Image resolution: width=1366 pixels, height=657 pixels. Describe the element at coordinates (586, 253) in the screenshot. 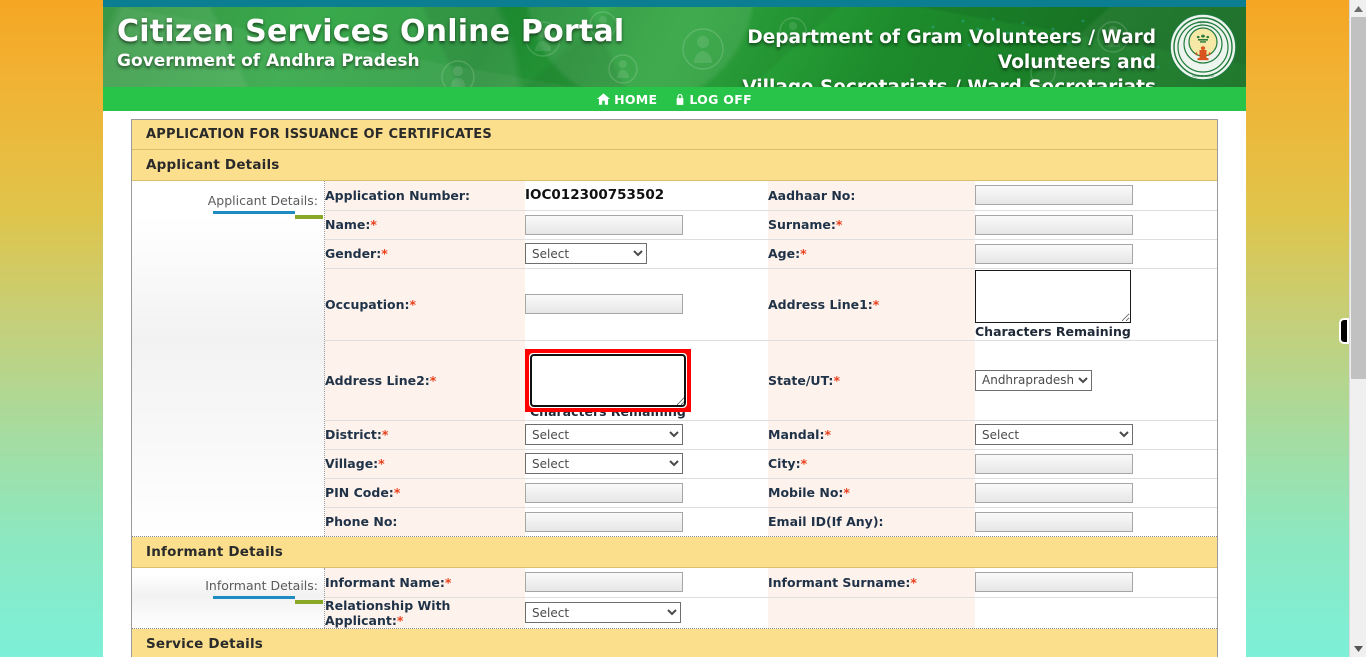

I see `gender-select: Select` at that location.